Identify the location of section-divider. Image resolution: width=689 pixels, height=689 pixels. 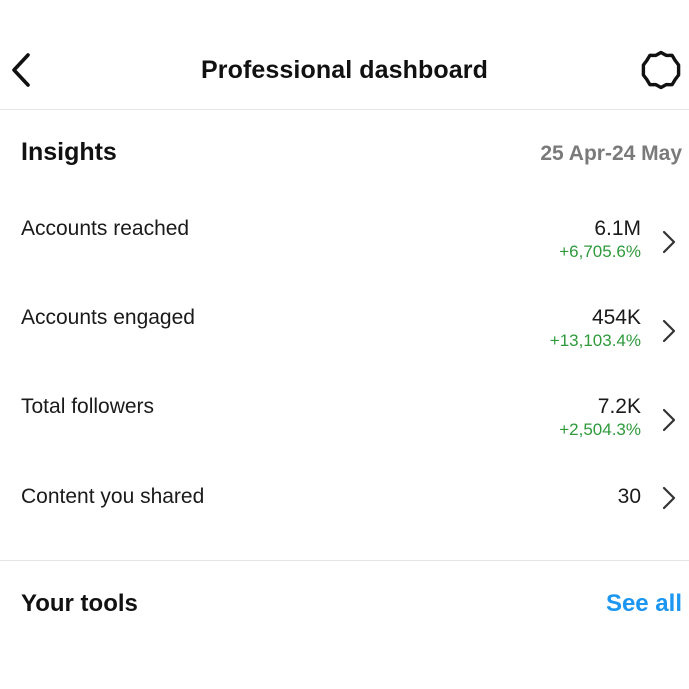
(344, 560).